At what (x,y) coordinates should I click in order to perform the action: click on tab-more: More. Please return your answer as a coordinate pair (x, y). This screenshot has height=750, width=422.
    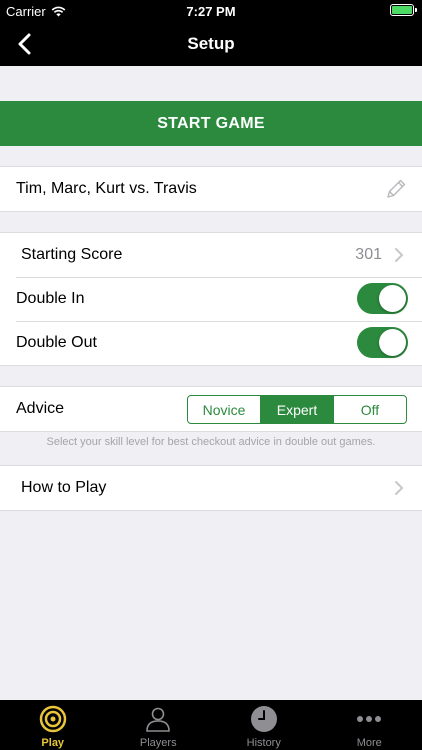
    Looking at the image, I should click on (369, 725).